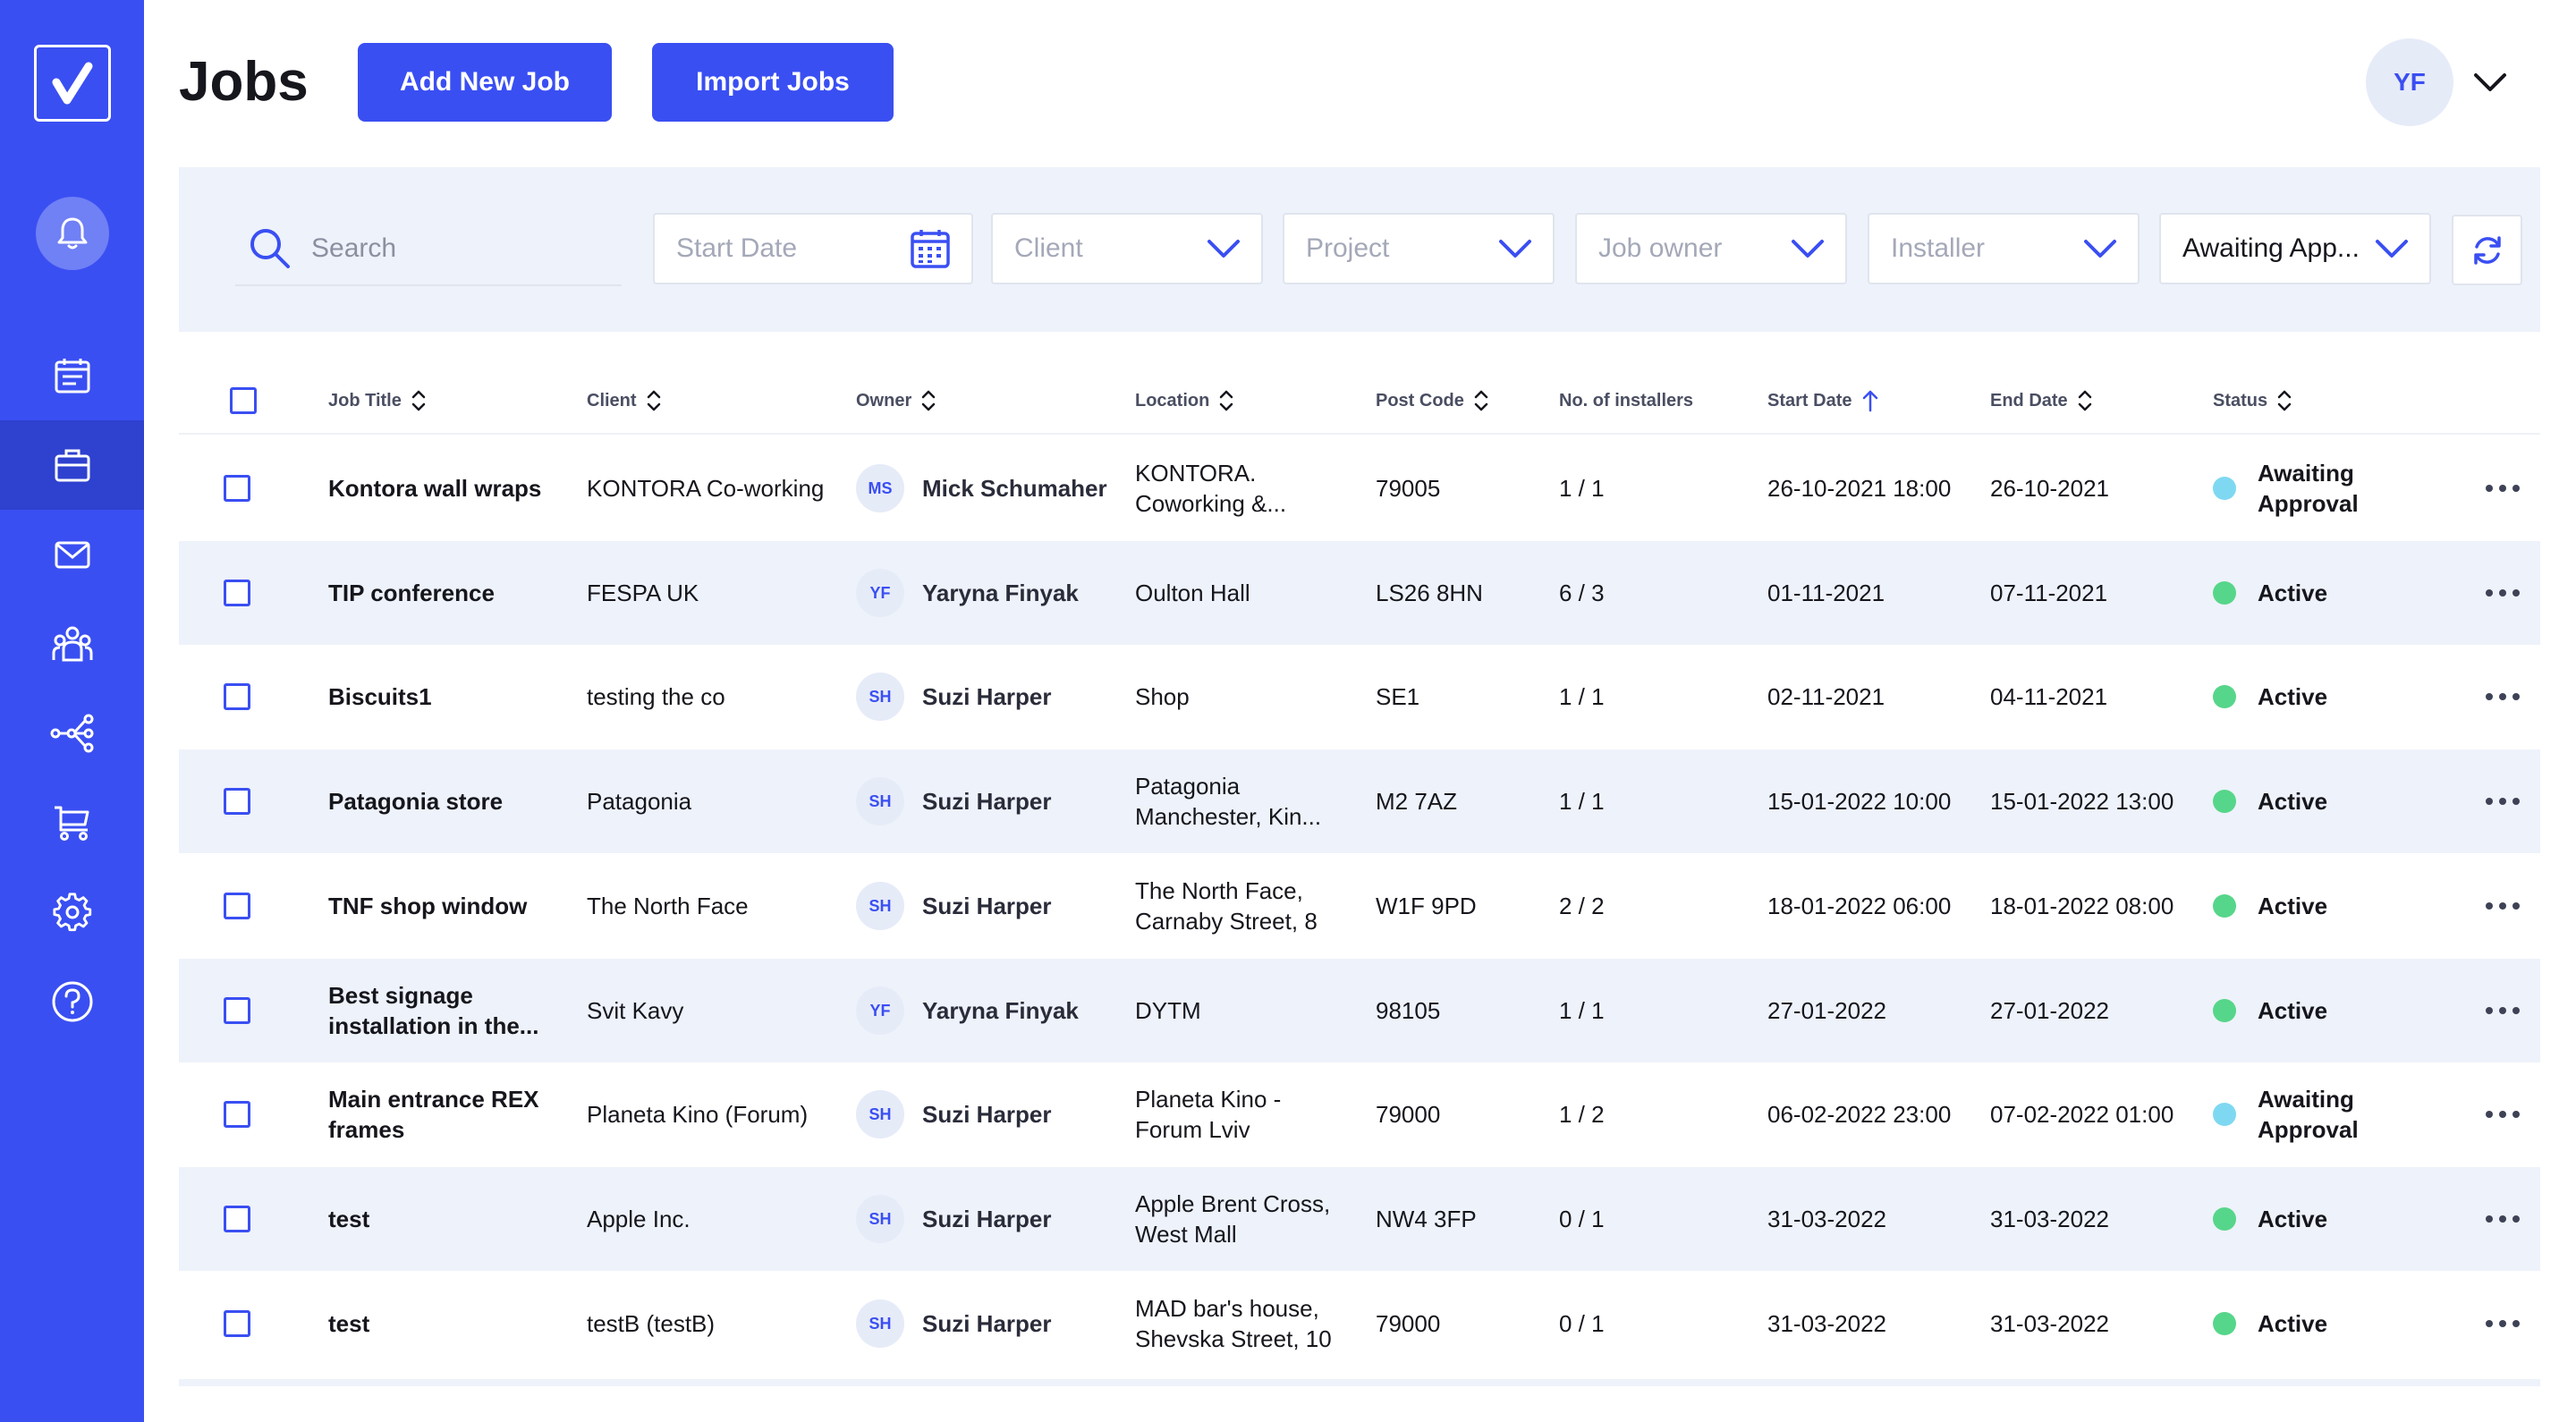 Image resolution: width=2576 pixels, height=1422 pixels. Describe the element at coordinates (72, 912) in the screenshot. I see `sidebar-item-settings` at that location.